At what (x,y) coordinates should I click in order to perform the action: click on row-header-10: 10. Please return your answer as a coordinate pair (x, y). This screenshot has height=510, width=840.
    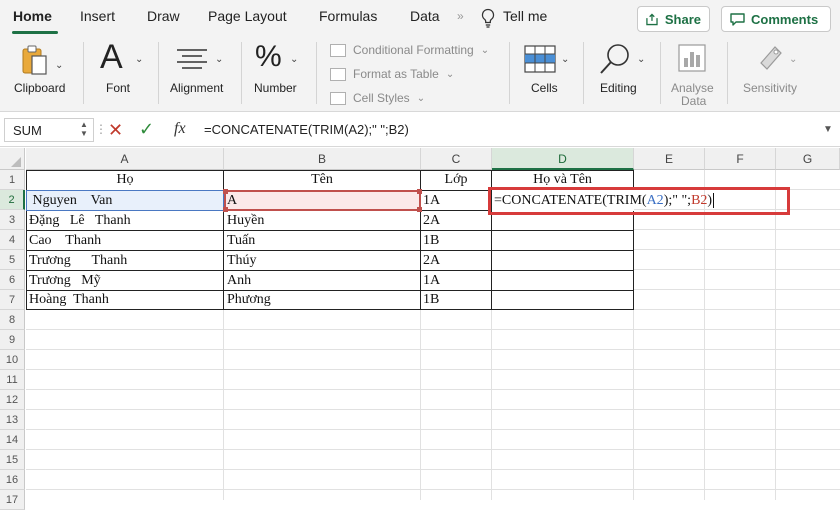
    Looking at the image, I should click on (12, 360).